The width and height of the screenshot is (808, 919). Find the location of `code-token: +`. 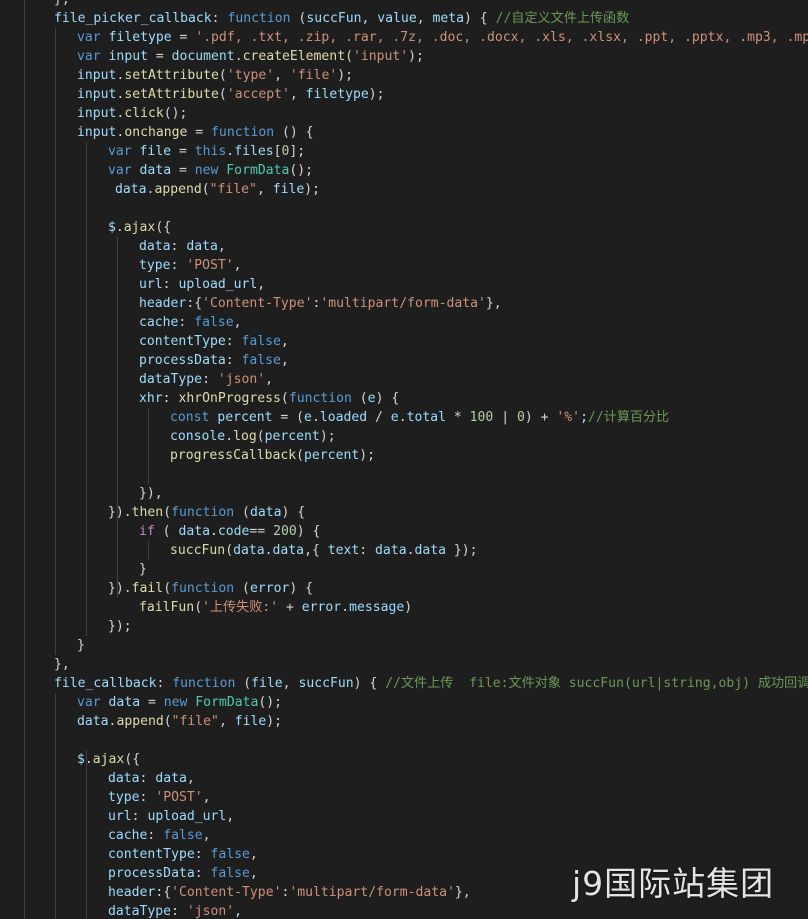

code-token: + is located at coordinates (290, 607).